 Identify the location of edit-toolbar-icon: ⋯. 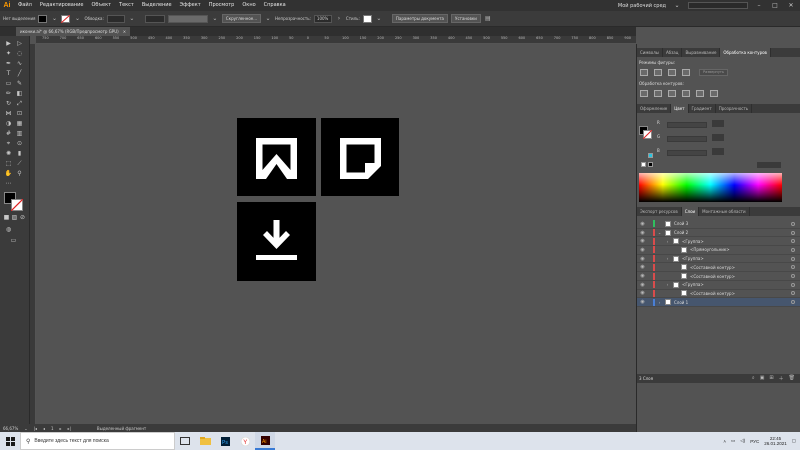
(8, 184).